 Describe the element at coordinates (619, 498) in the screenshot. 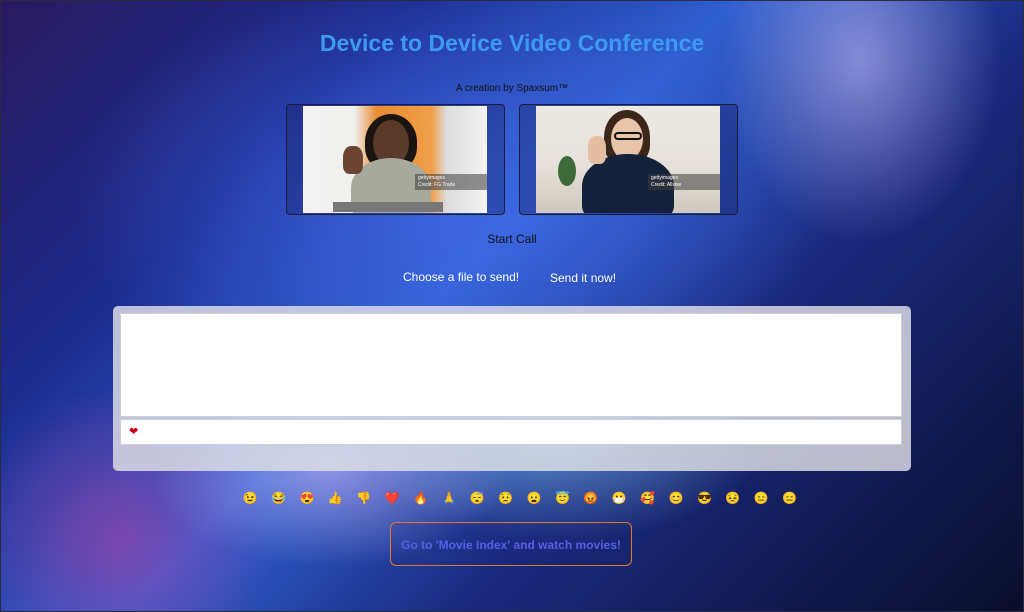

I see `emoji-mask: 😷` at that location.